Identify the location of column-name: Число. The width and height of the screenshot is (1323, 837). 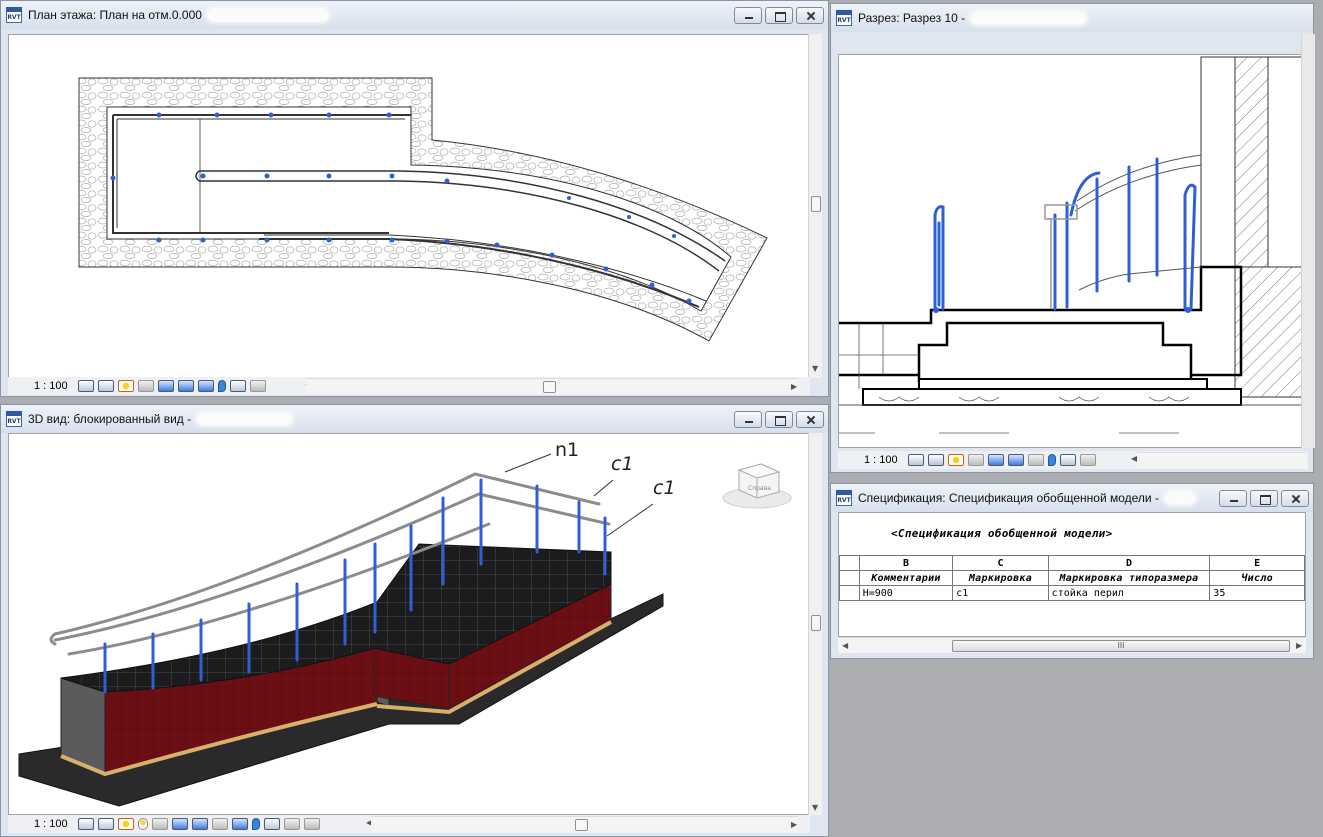
(1257, 578).